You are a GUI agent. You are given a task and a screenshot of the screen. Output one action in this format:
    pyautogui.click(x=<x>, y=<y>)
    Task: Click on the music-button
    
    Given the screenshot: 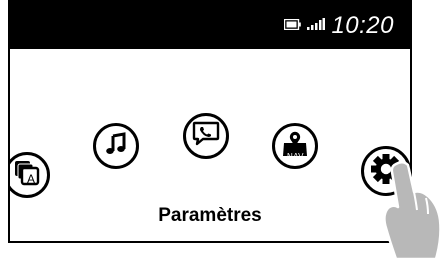 What is the action you would take?
    pyautogui.click(x=116, y=146)
    